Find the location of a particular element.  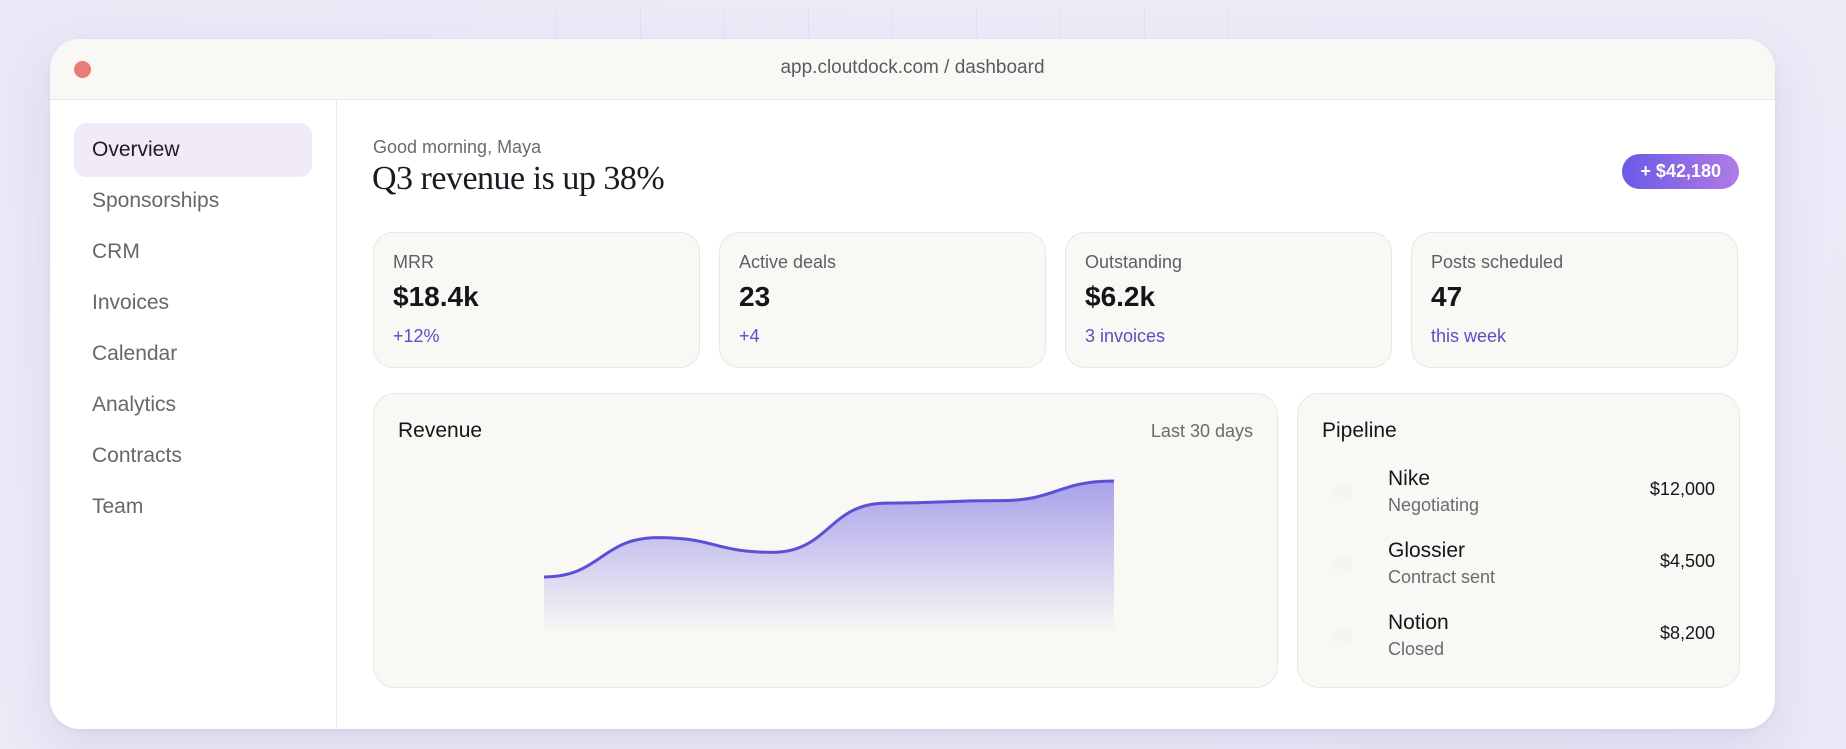

sidebar-item-analytics: Analytics is located at coordinates (193, 405).